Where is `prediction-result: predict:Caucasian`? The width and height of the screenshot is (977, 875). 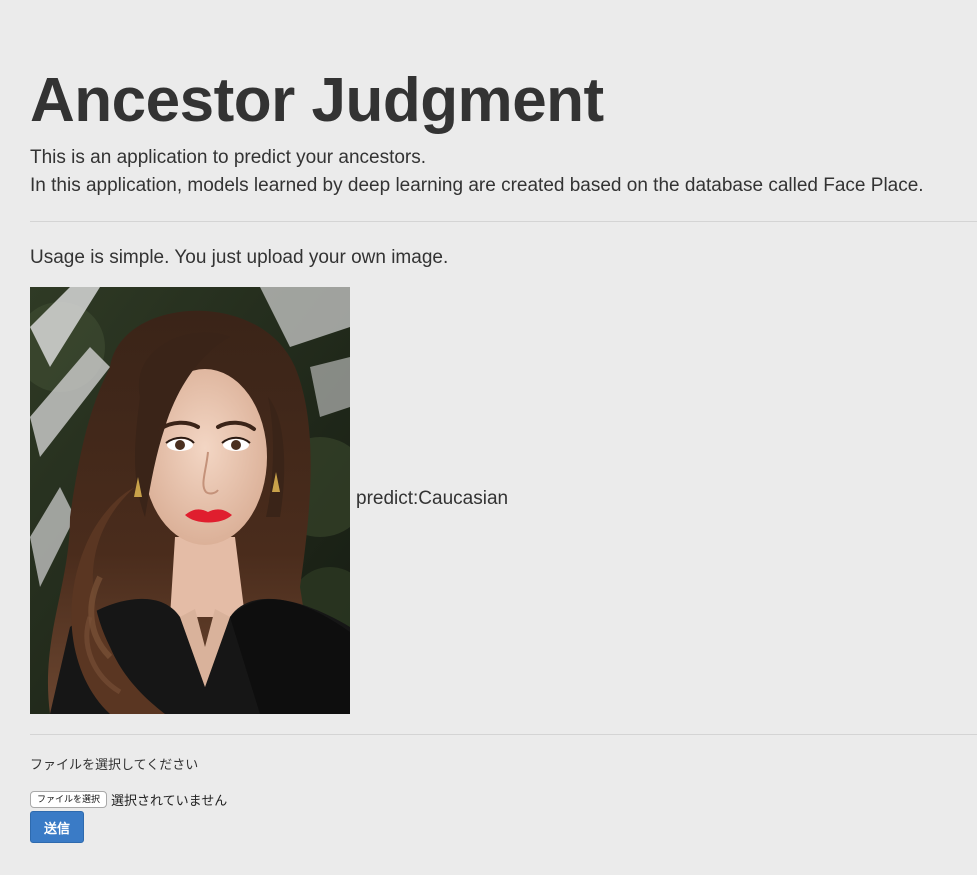
prediction-result: predict:Caucasian is located at coordinates (432, 498).